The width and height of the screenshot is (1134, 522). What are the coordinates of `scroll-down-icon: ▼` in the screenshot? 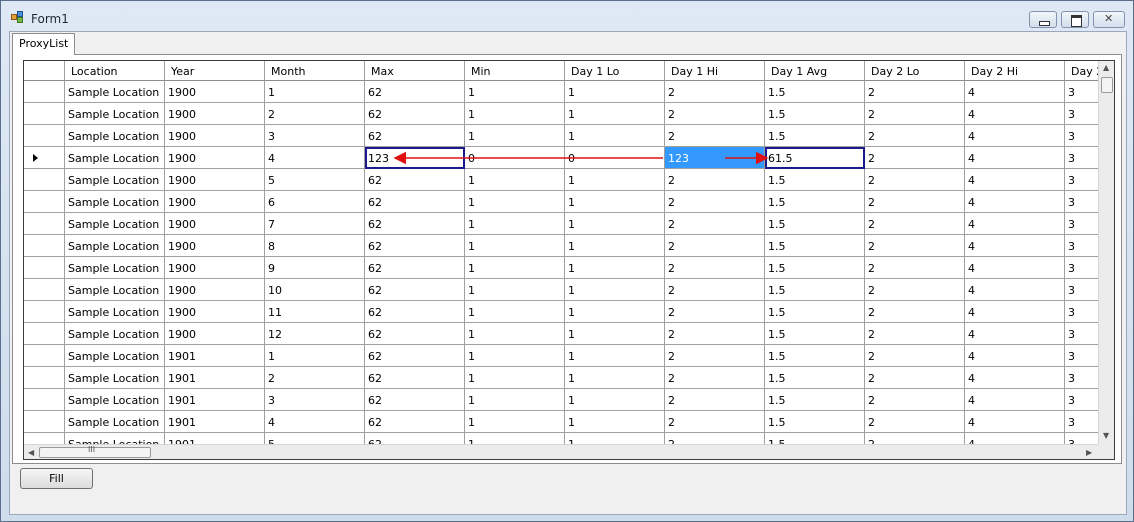 It's located at (1106, 435).